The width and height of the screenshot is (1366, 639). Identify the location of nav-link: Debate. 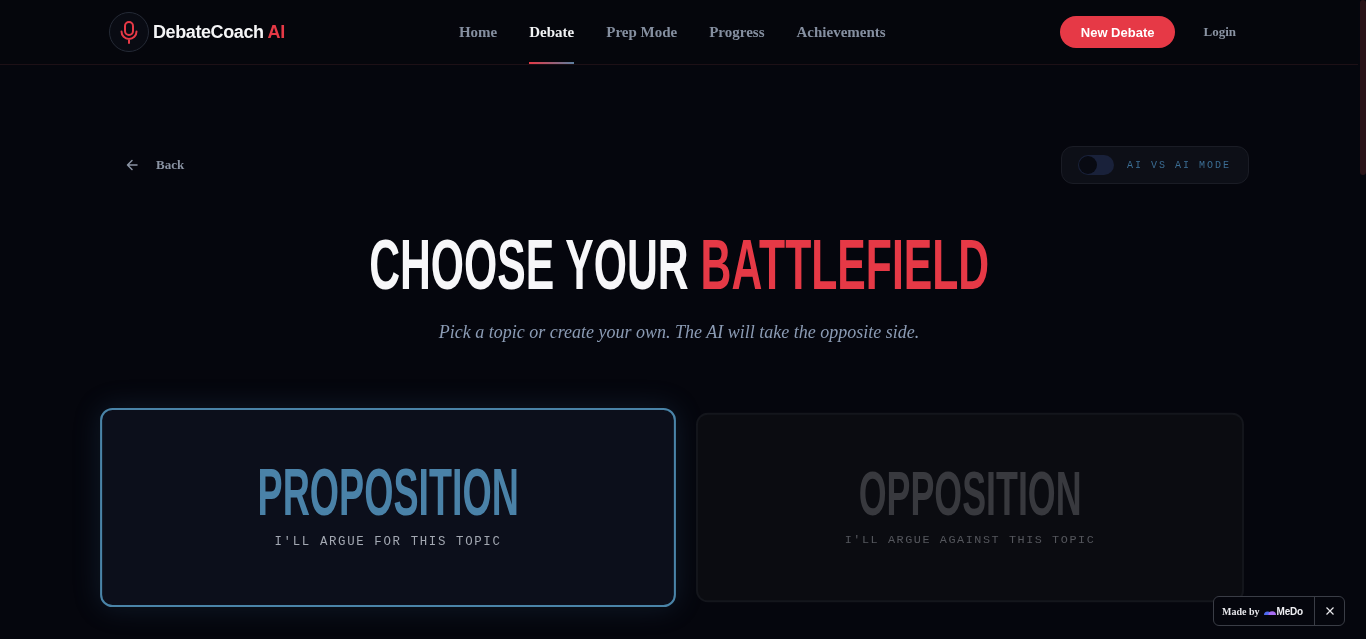
(552, 32).